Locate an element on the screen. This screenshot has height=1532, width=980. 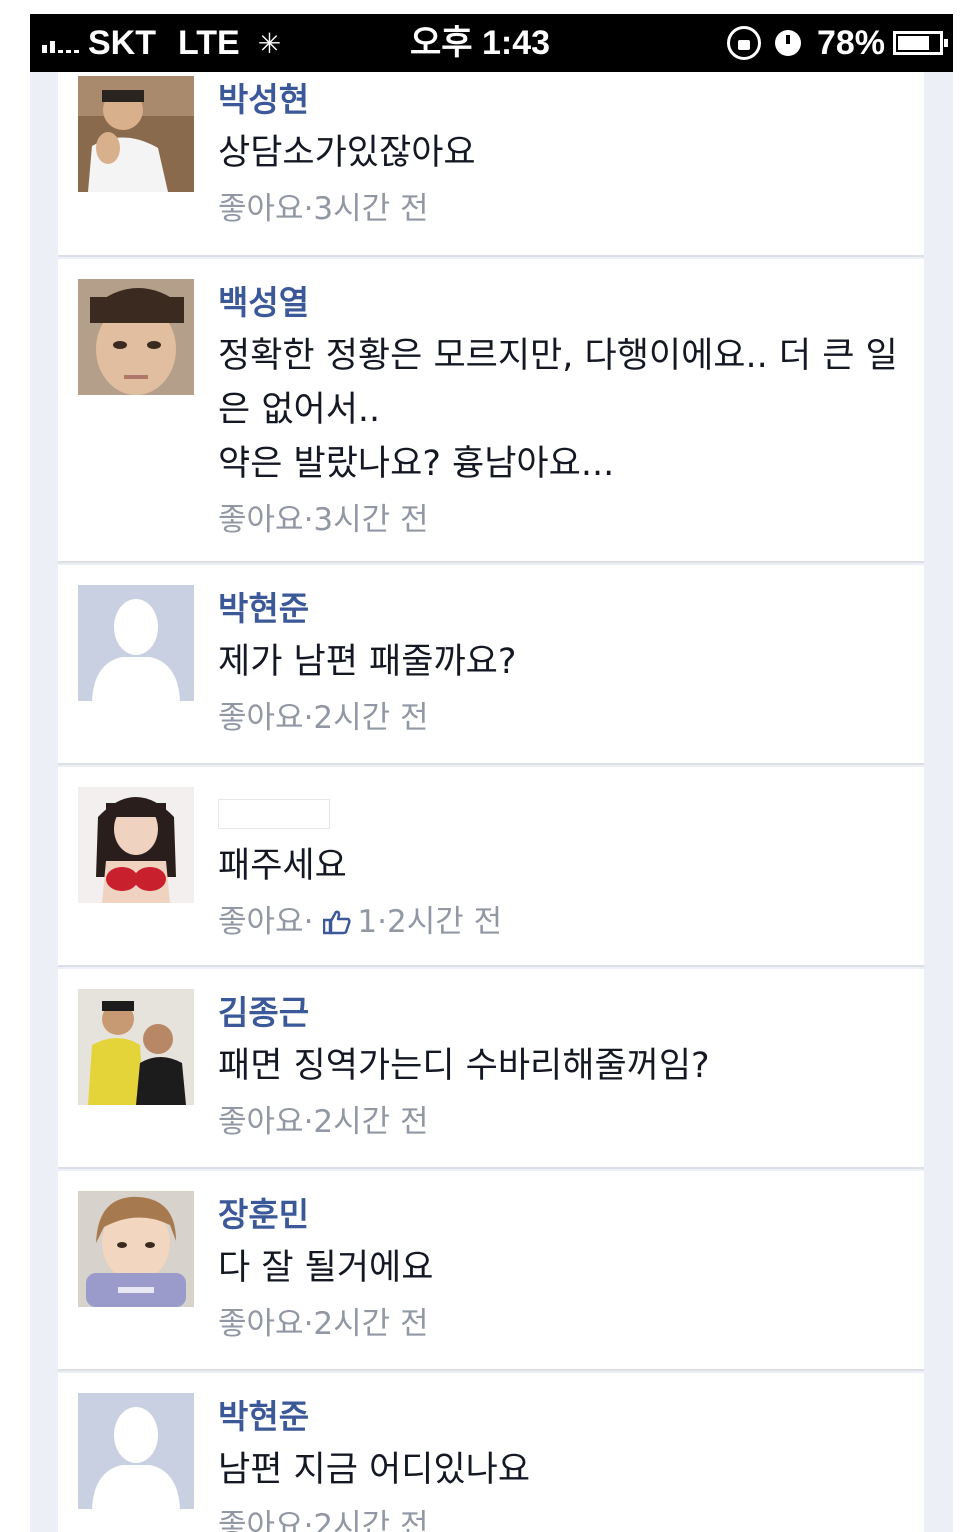
spinner-icon: ✳ is located at coordinates (269, 43).